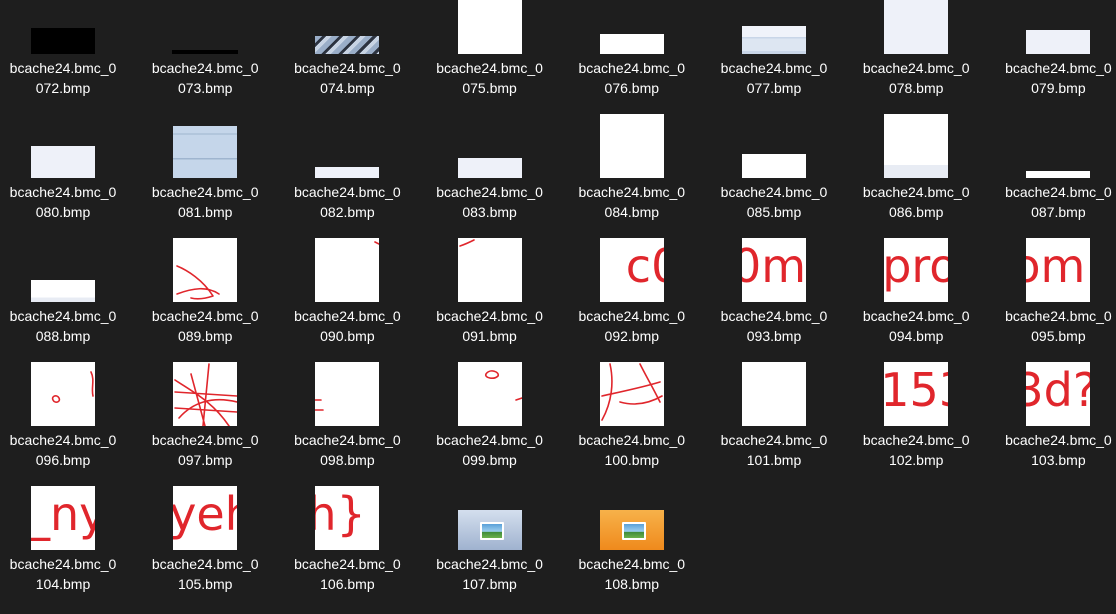 This screenshot has height=614, width=1116. Describe the element at coordinates (491, 531) in the screenshot. I see `image-file-icon` at that location.